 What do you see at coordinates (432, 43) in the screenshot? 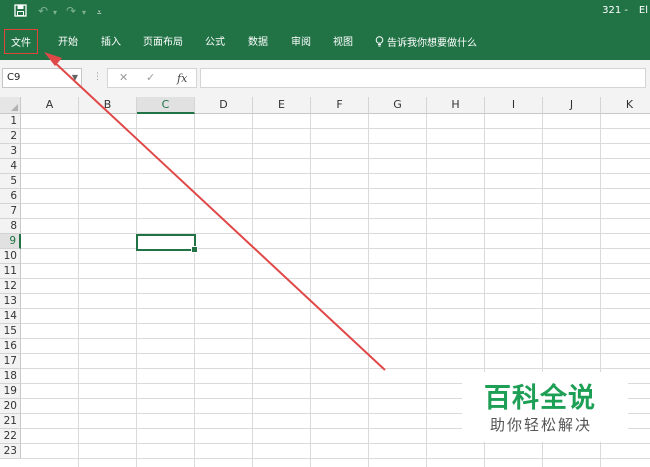
I see `tell-me-label: 告诉我你想要做什么` at bounding box center [432, 43].